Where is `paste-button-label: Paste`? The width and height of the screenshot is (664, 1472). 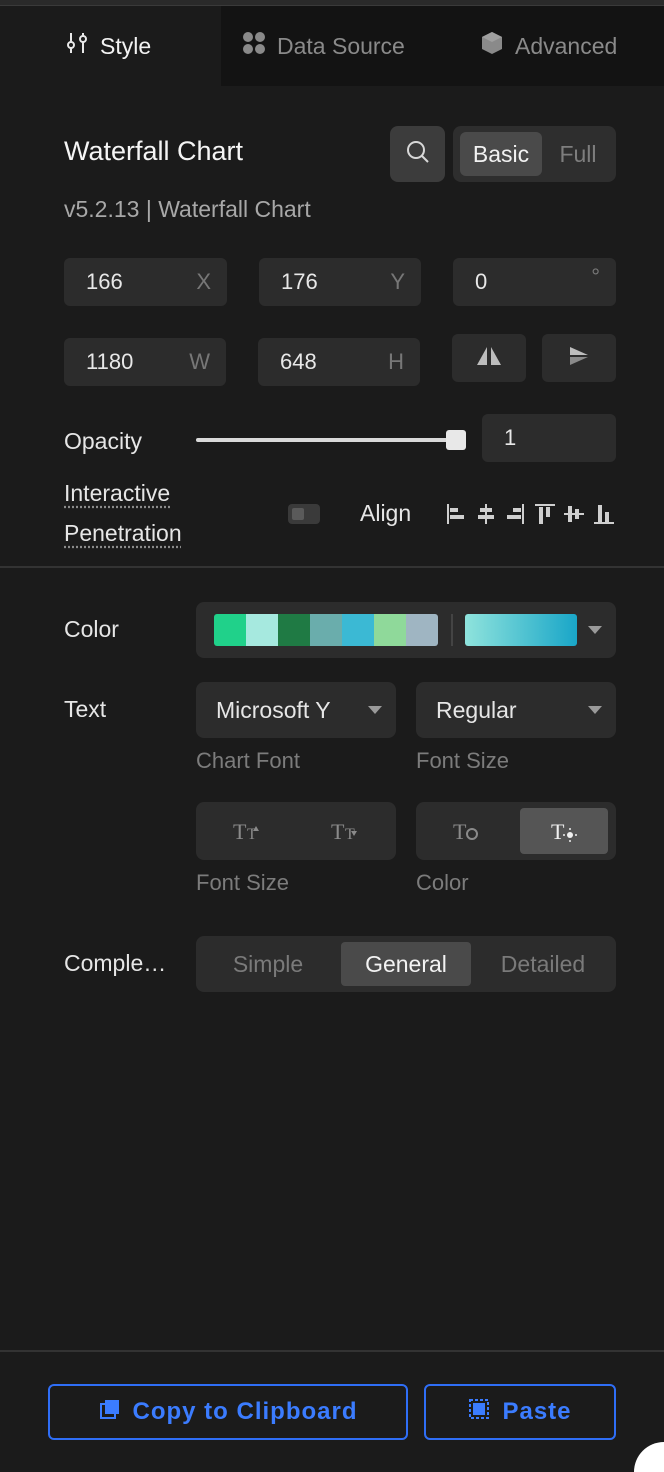 paste-button-label: Paste is located at coordinates (537, 1411).